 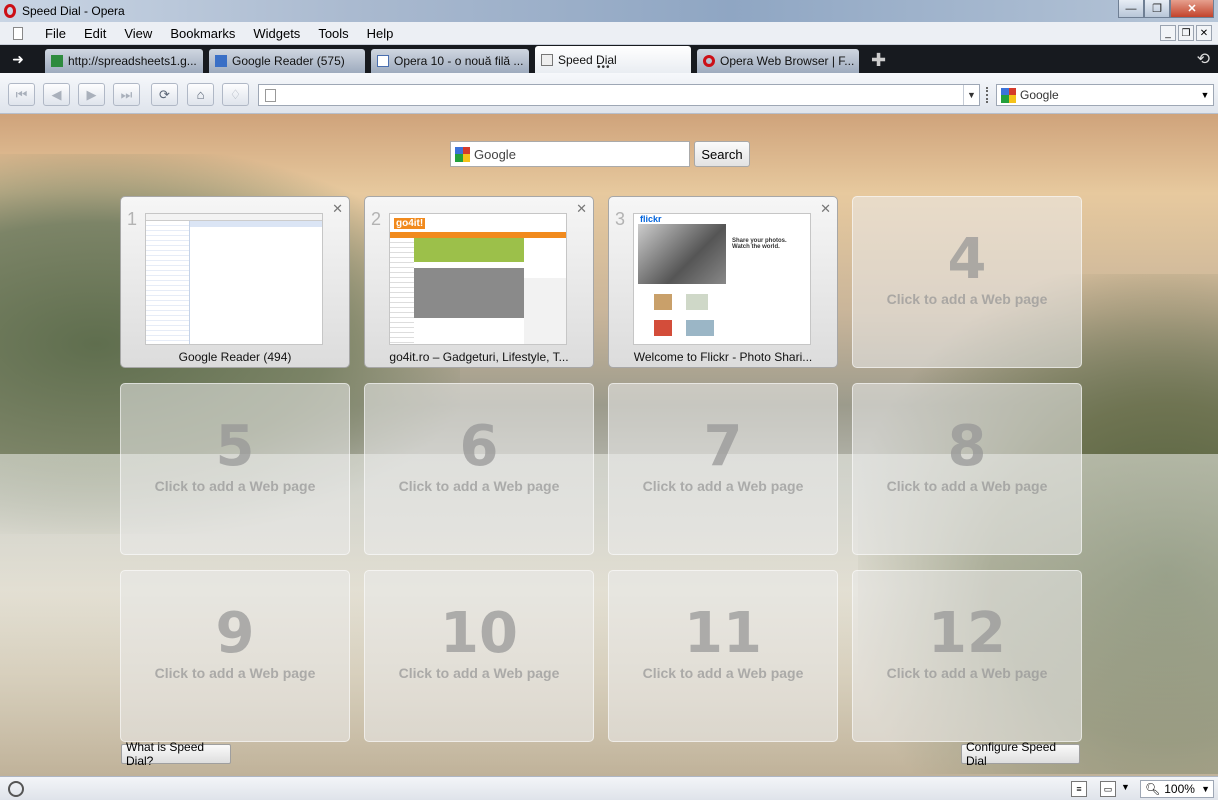 I want to click on dial-number: 4, so click(x=967, y=259).